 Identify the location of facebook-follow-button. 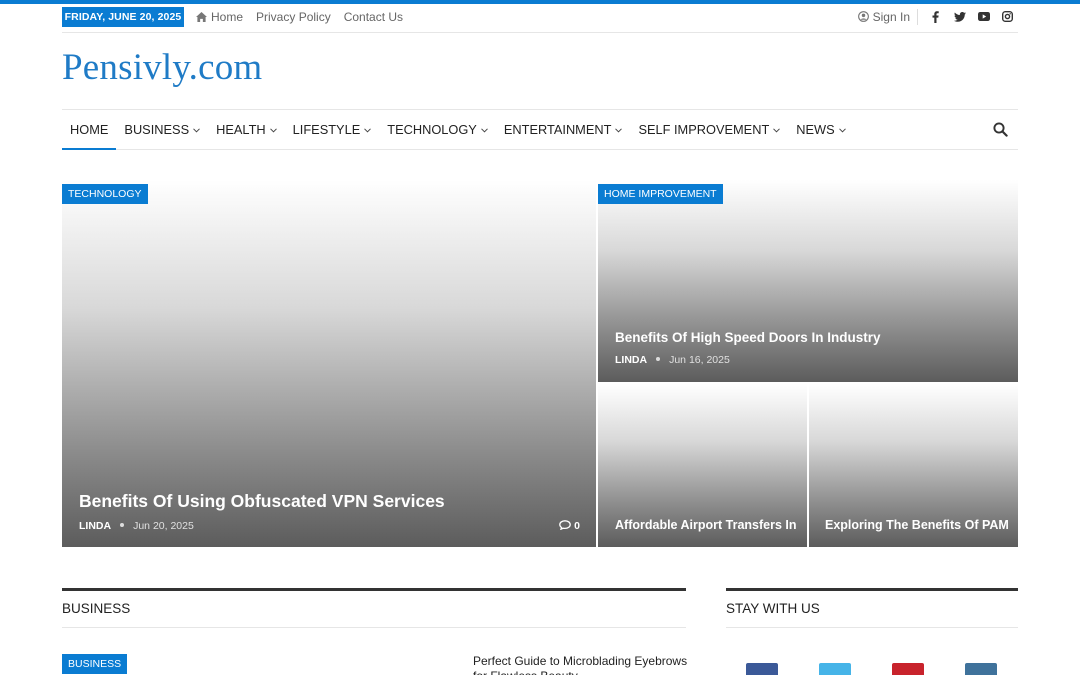
(762, 669).